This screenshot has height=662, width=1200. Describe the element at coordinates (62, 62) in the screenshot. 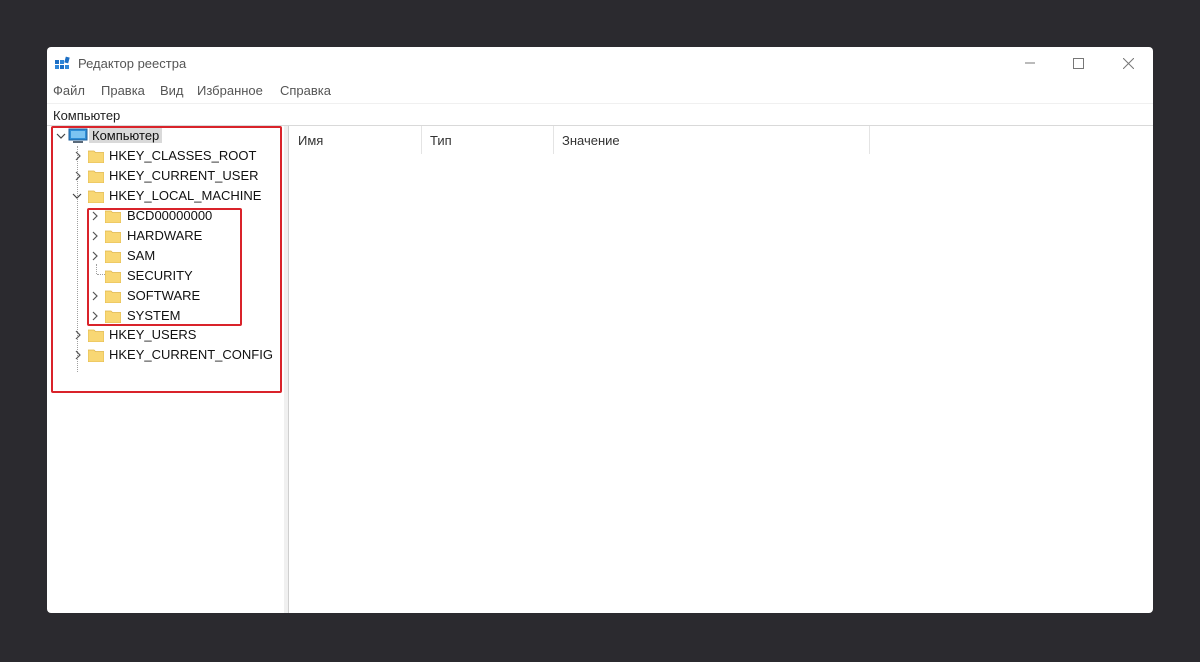

I see `registry-editor-icon` at that location.